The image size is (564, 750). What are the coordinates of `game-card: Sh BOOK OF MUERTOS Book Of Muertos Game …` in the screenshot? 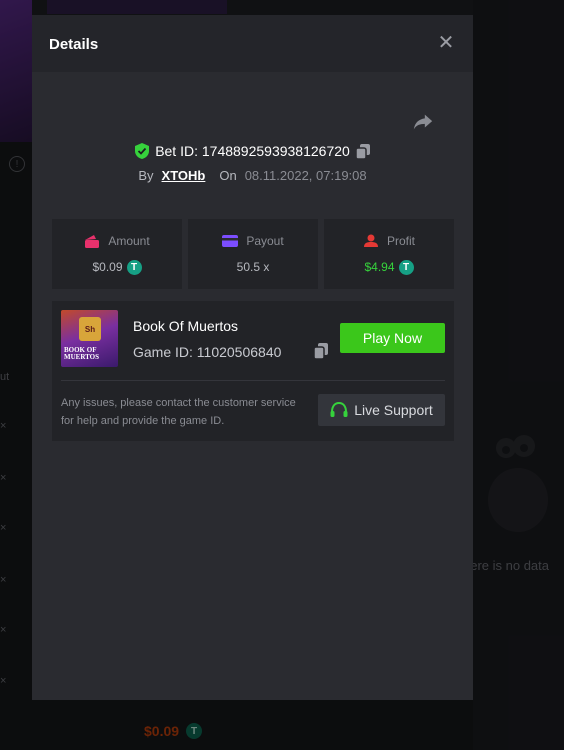 It's located at (253, 371).